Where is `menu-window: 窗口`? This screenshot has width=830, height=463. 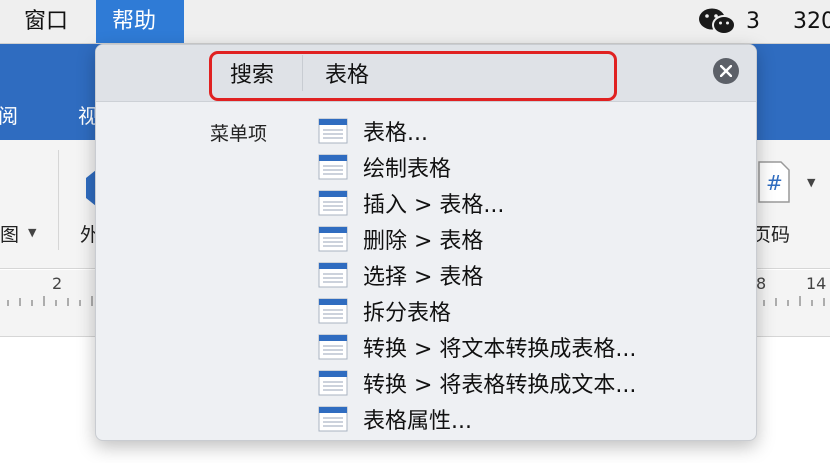 menu-window: 窗口 is located at coordinates (46, 21).